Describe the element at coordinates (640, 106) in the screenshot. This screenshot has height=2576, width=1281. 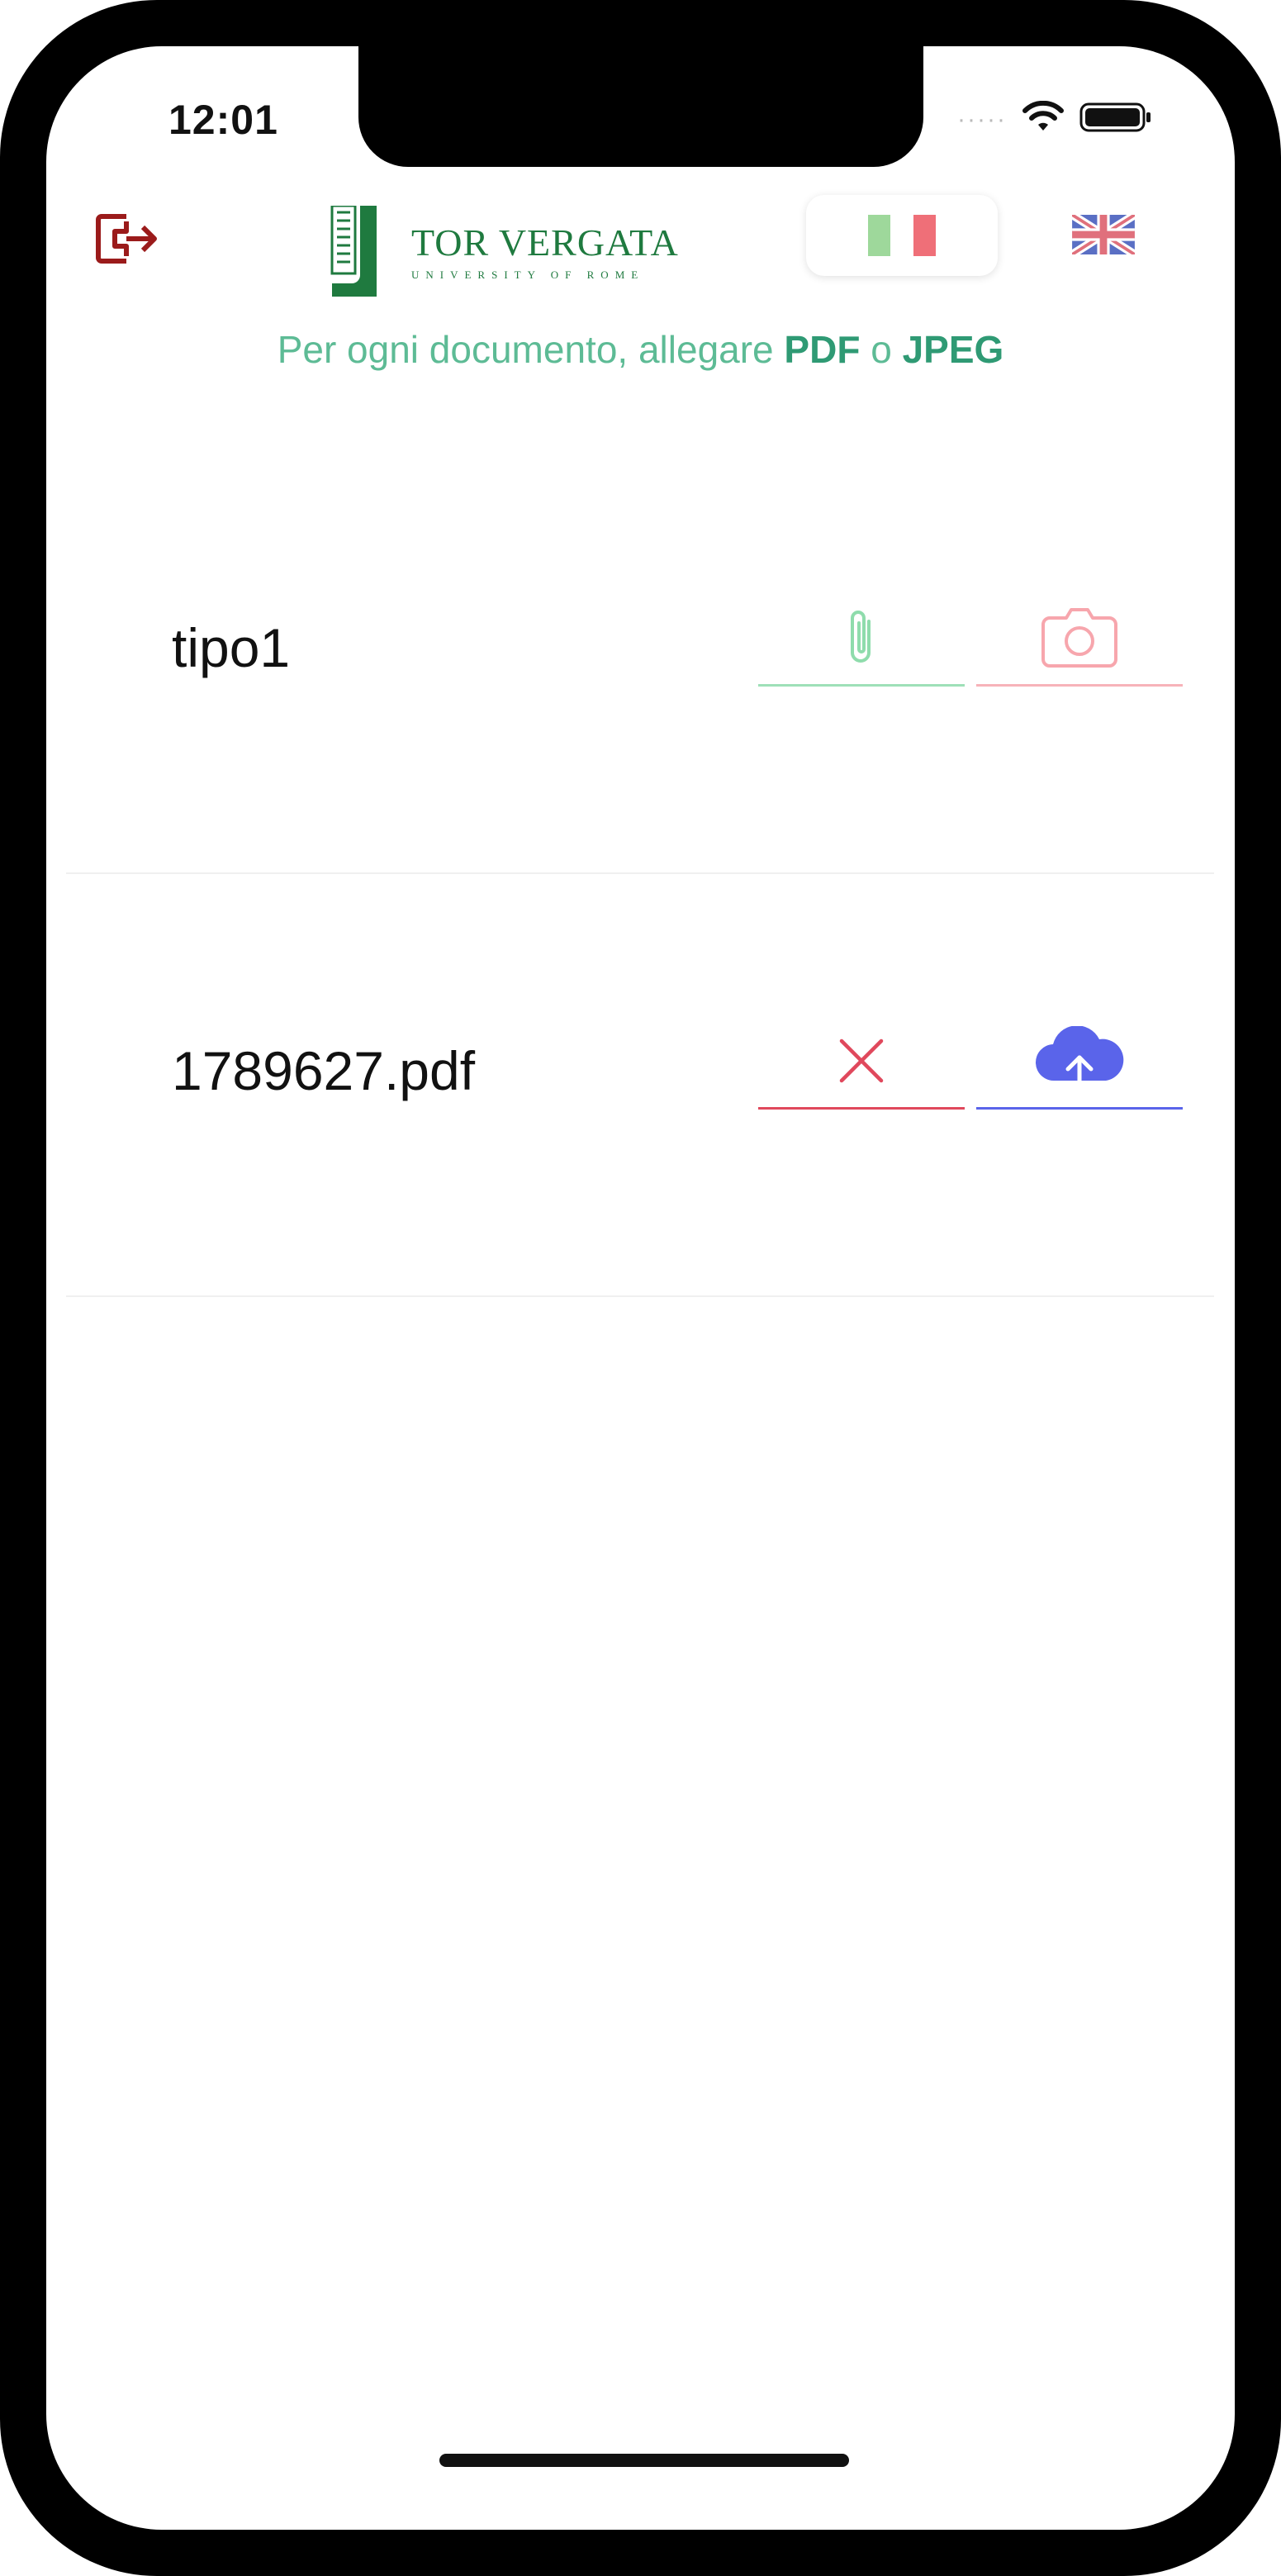
I see `notch` at that location.